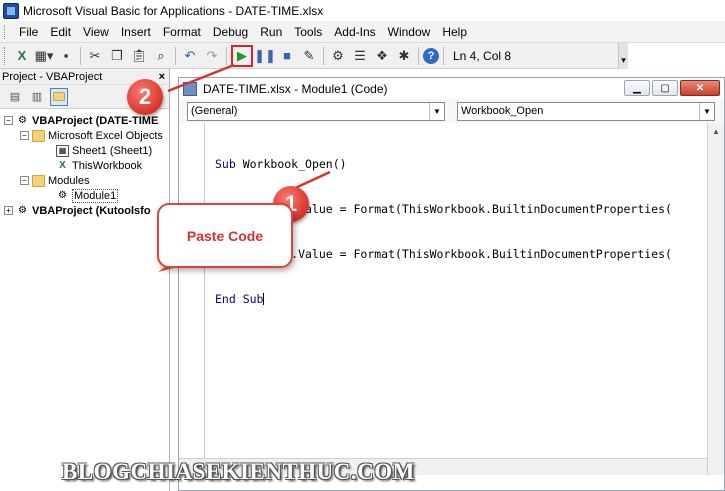  I want to click on paste-icon: 📋︎, so click(139, 56).